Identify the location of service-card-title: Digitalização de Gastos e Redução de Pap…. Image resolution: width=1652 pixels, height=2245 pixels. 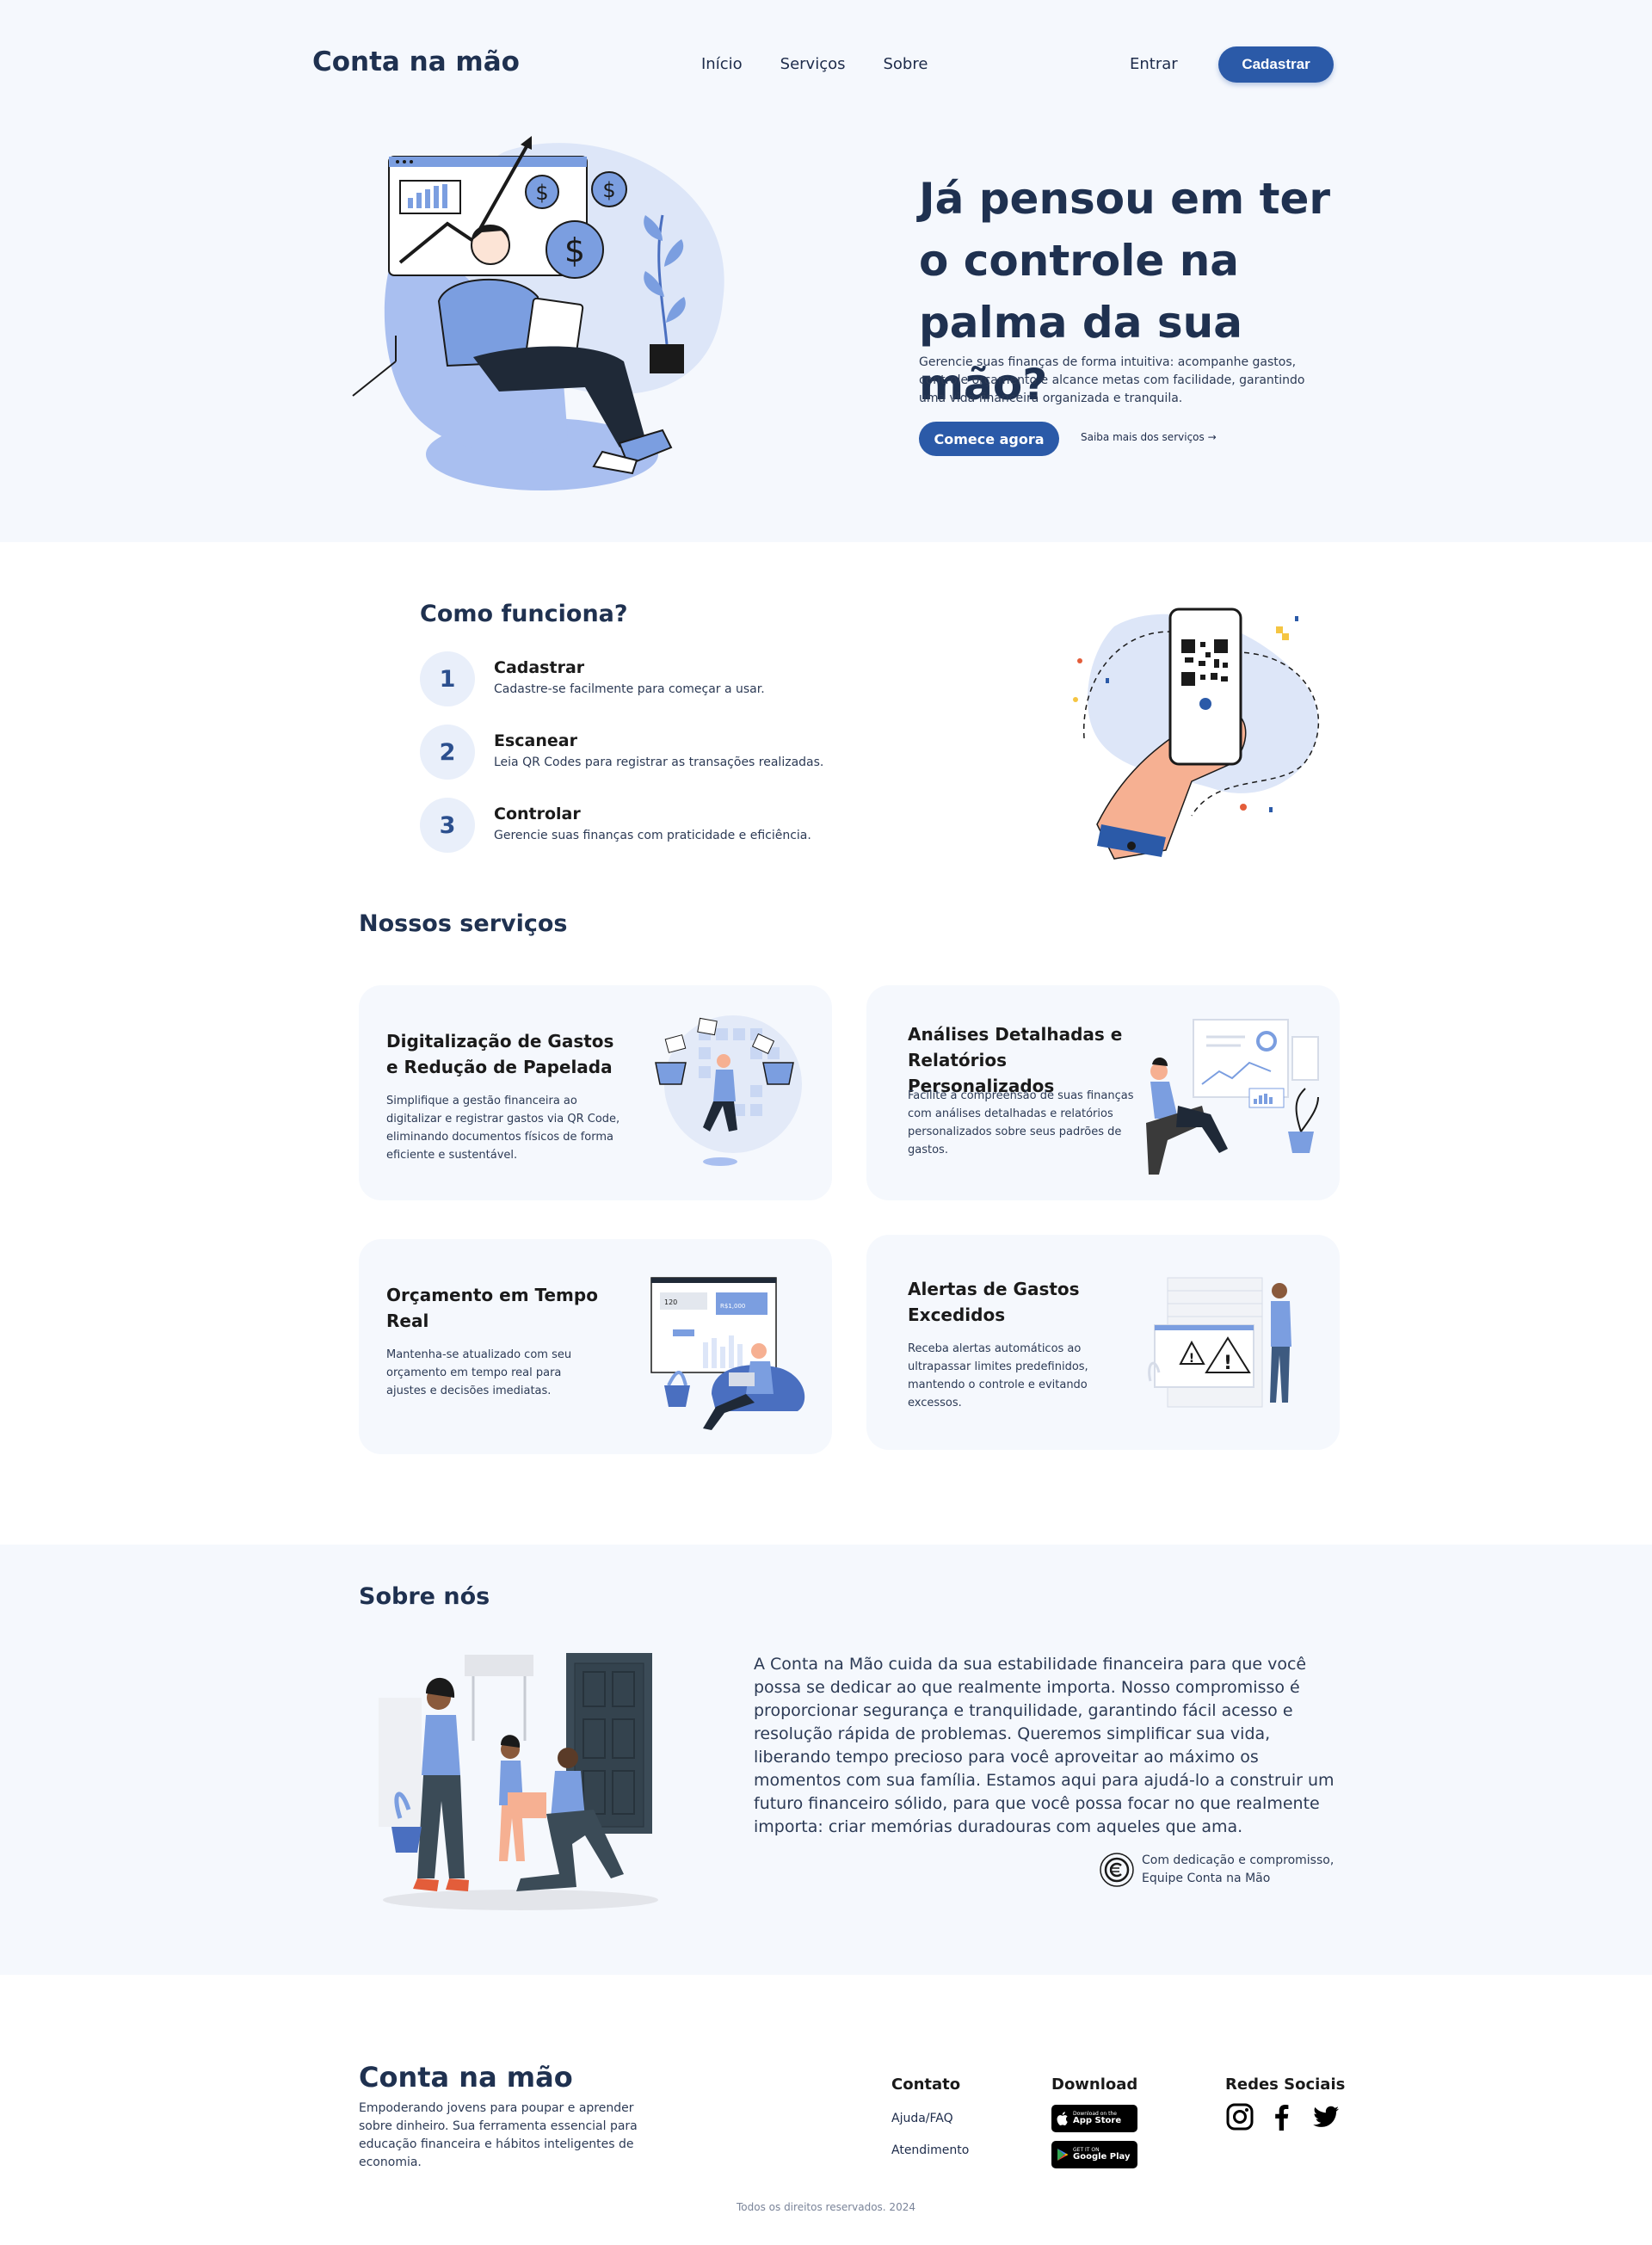
(500, 1054).